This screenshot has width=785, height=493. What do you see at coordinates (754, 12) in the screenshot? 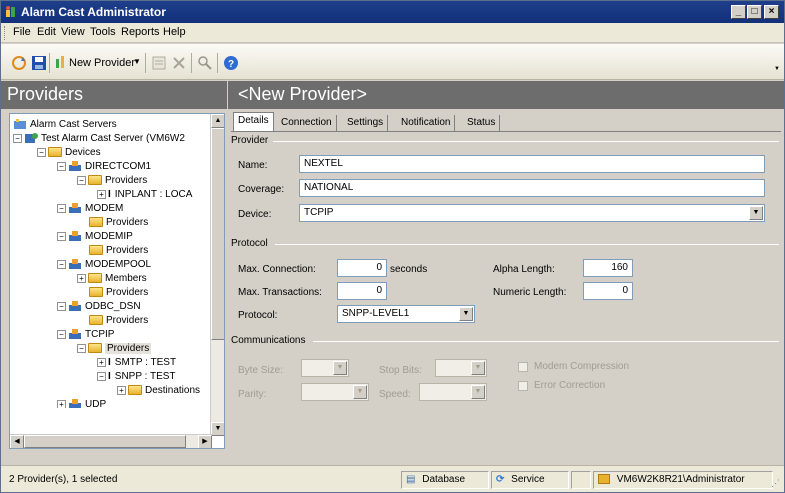
I see `maximize-button: □` at bounding box center [754, 12].